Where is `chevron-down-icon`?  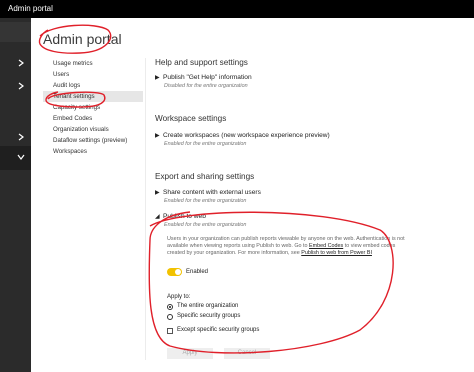 chevron-down-icon is located at coordinates (21, 157).